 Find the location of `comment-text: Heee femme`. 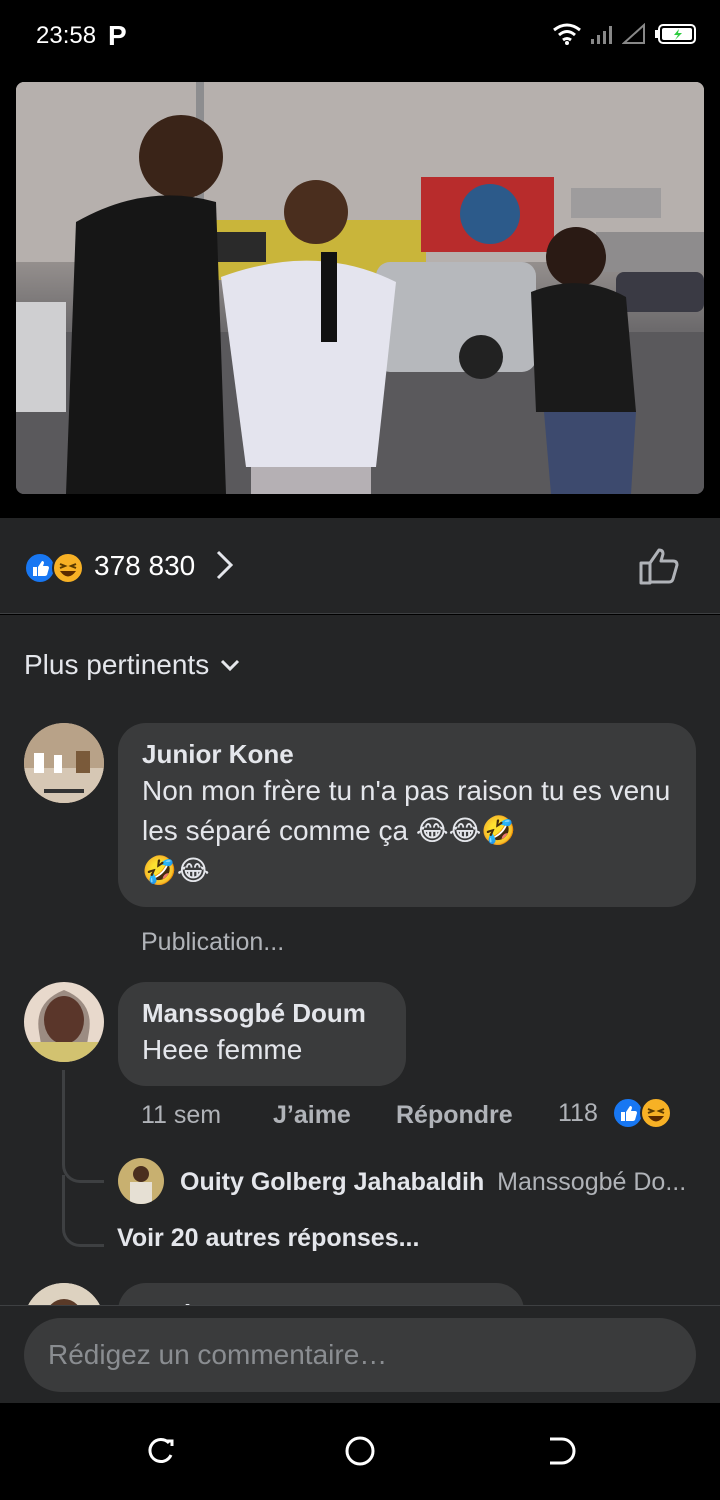

comment-text: Heee femme is located at coordinates (222, 1049).